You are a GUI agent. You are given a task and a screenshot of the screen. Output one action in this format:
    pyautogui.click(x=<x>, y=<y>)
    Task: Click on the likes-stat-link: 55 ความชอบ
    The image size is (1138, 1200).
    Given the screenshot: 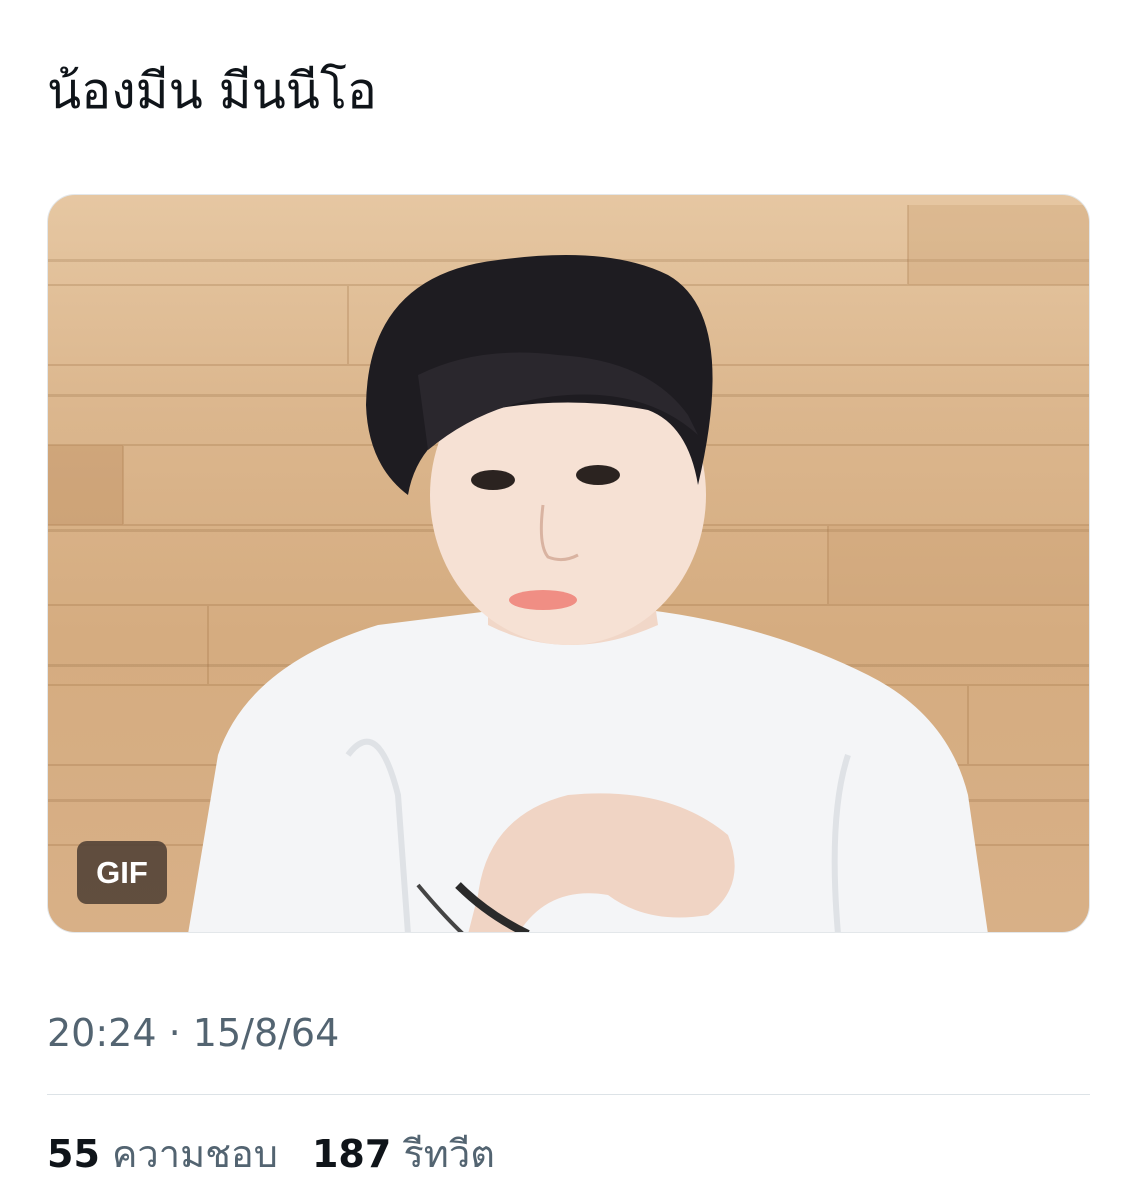 What is the action you would take?
    pyautogui.click(x=162, y=1154)
    